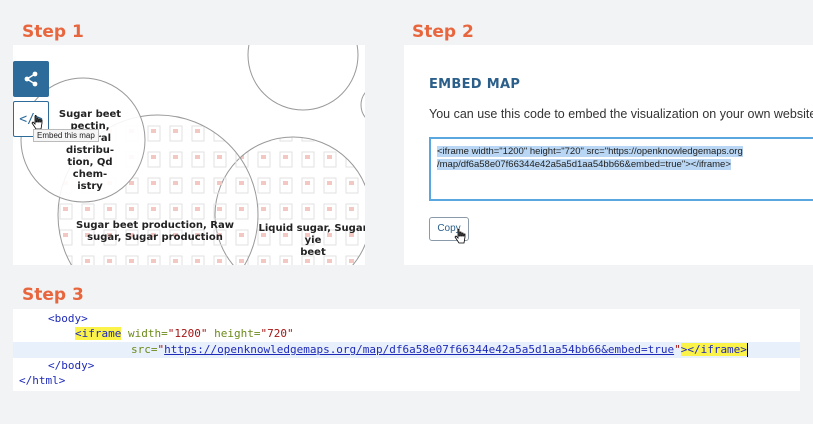 The width and height of the screenshot is (813, 424). I want to click on code-line: </html>, so click(42, 380).